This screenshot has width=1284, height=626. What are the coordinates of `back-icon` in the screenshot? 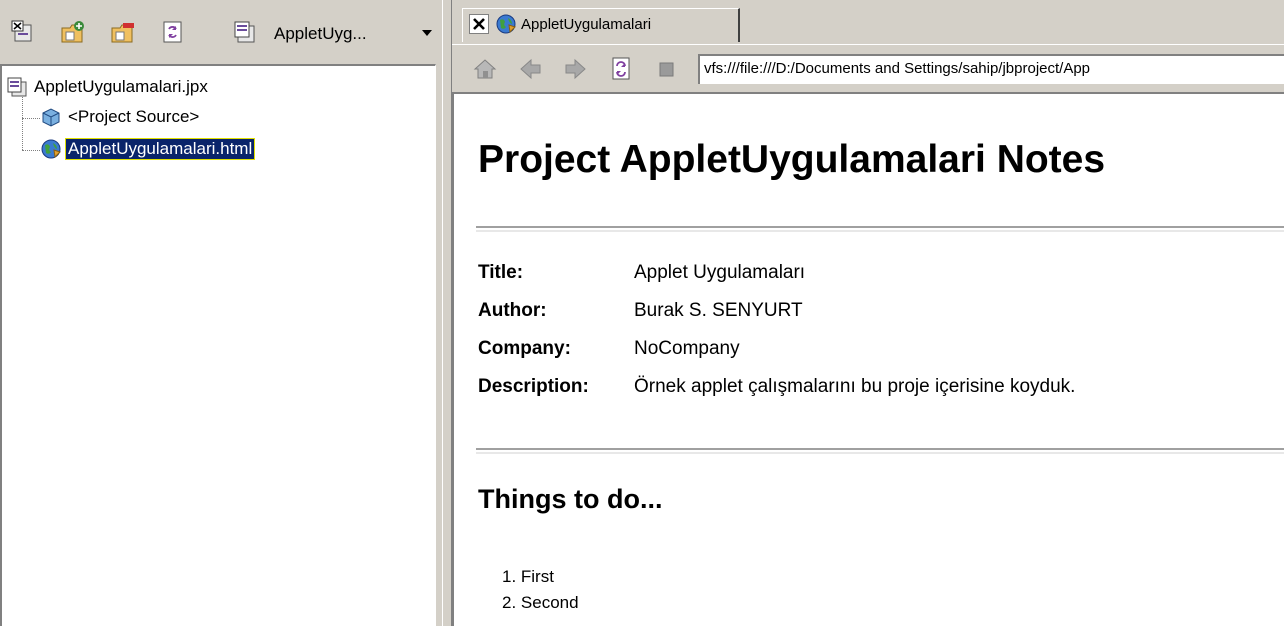 It's located at (531, 69).